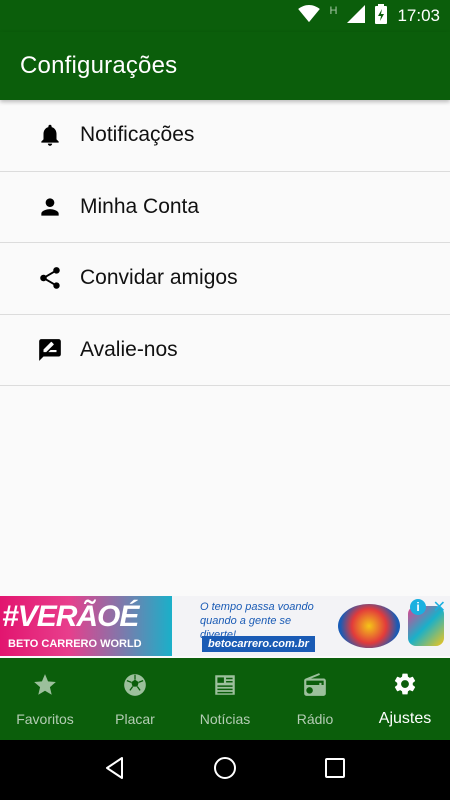 This screenshot has height=800, width=450. I want to click on status-time: 17:03, so click(418, 15).